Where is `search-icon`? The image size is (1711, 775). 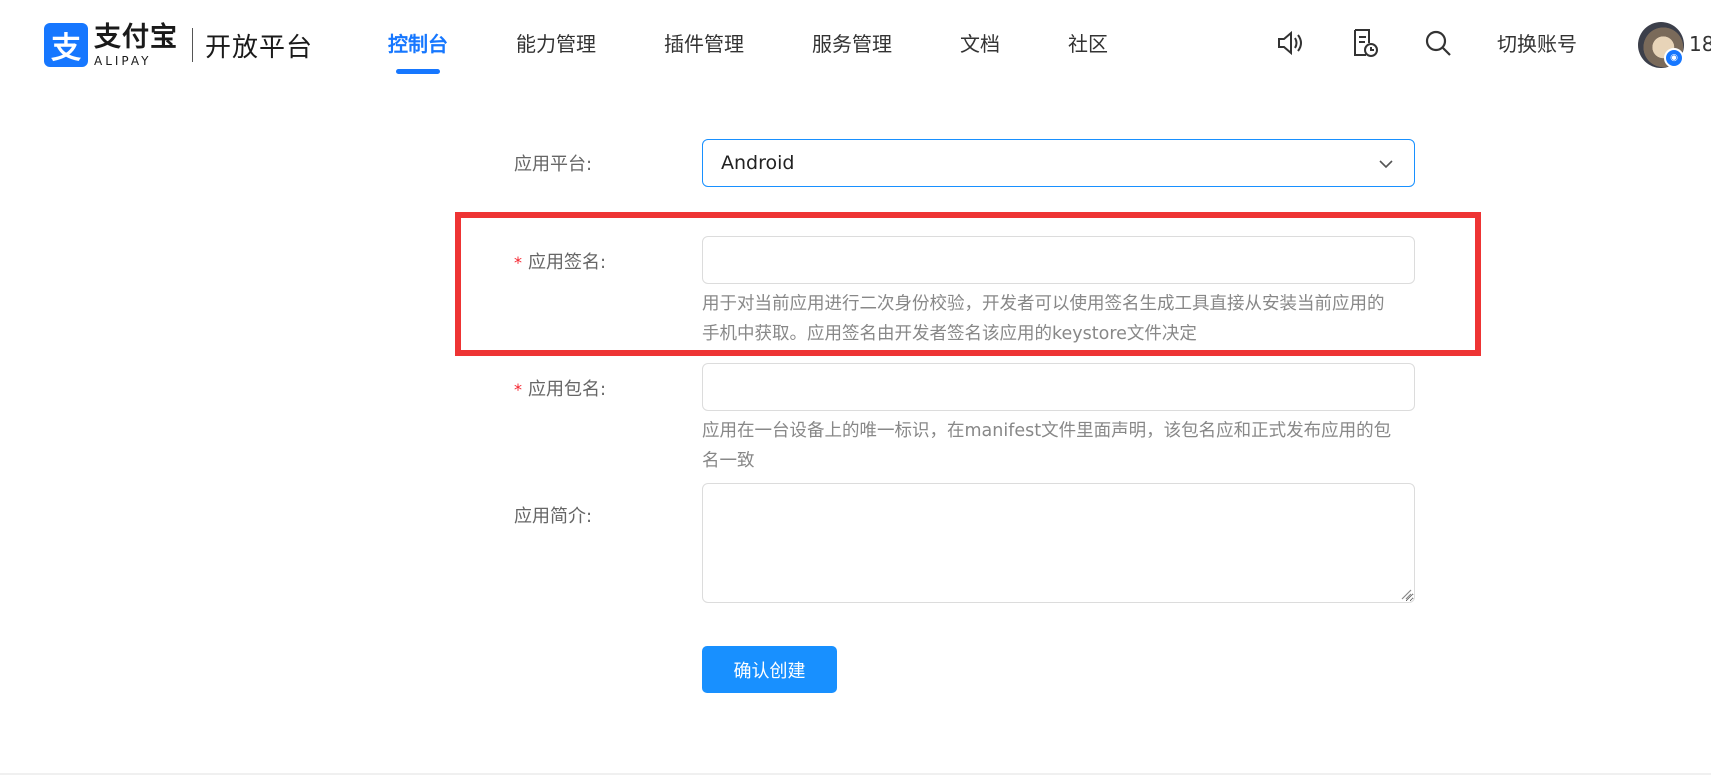
search-icon is located at coordinates (1438, 43).